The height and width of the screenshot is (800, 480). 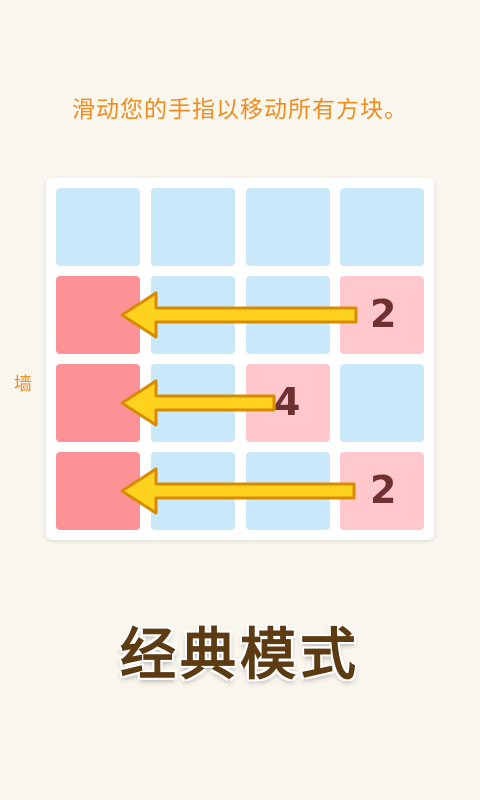 What do you see at coordinates (240, 110) in the screenshot?
I see `instruction-text: 滑动您的手指以移动所有方块。` at bounding box center [240, 110].